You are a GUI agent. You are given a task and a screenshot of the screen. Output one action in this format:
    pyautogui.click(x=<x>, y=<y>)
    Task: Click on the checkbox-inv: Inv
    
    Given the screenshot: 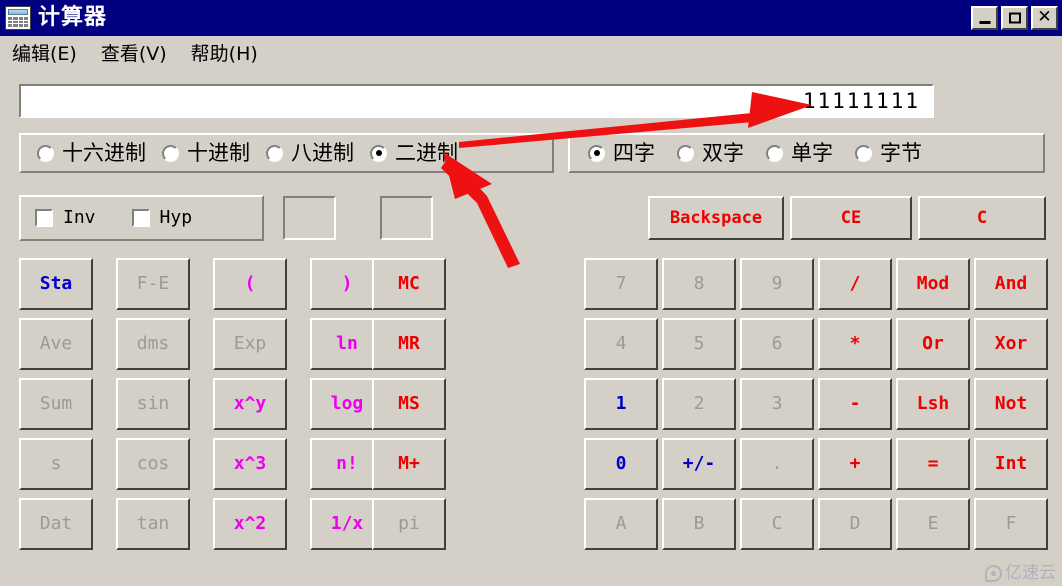 What is the action you would take?
    pyautogui.click(x=65, y=218)
    